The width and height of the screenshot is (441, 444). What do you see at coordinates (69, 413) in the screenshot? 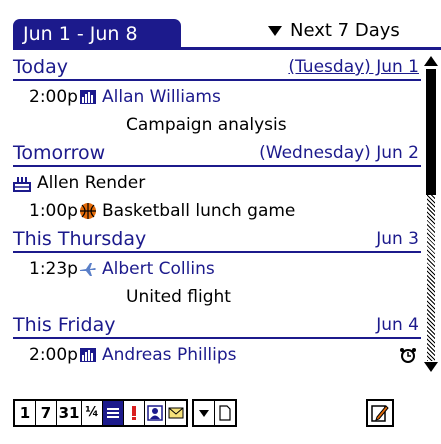
I see `month-view-button: 31` at bounding box center [69, 413].